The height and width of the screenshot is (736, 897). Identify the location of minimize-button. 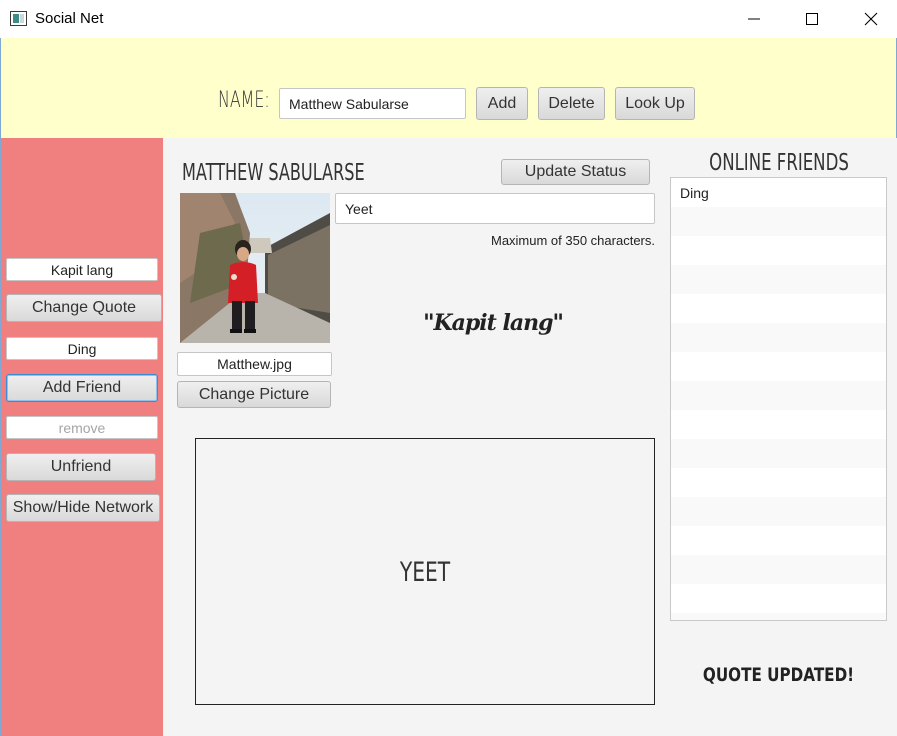
(754, 19).